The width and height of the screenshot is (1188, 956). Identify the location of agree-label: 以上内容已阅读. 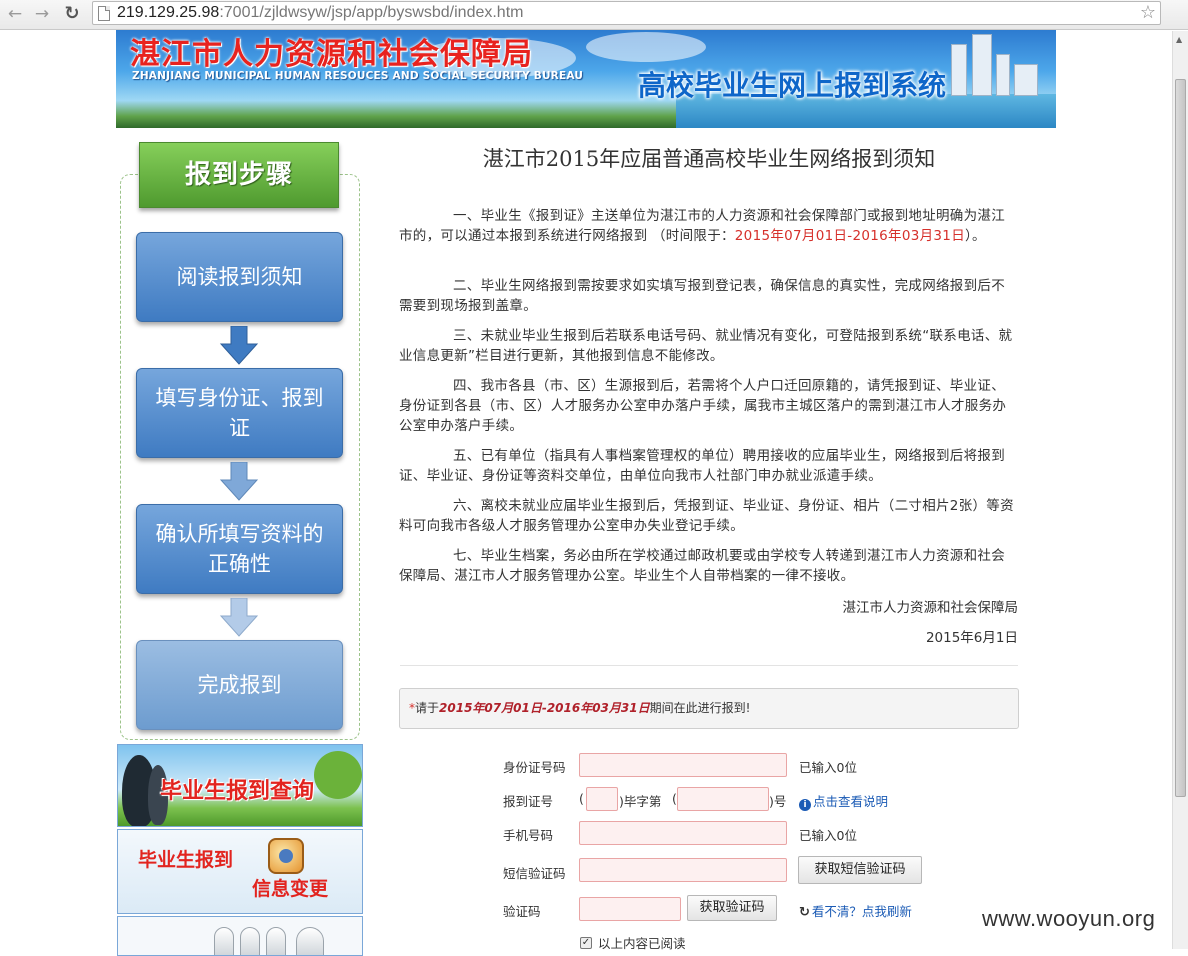
(642, 943).